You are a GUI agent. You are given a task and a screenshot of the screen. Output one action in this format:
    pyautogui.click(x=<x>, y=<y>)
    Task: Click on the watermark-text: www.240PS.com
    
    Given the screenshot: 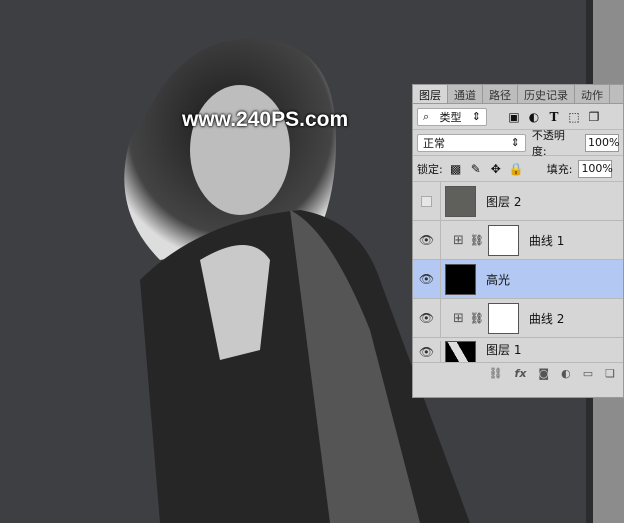 What is the action you would take?
    pyautogui.click(x=265, y=119)
    